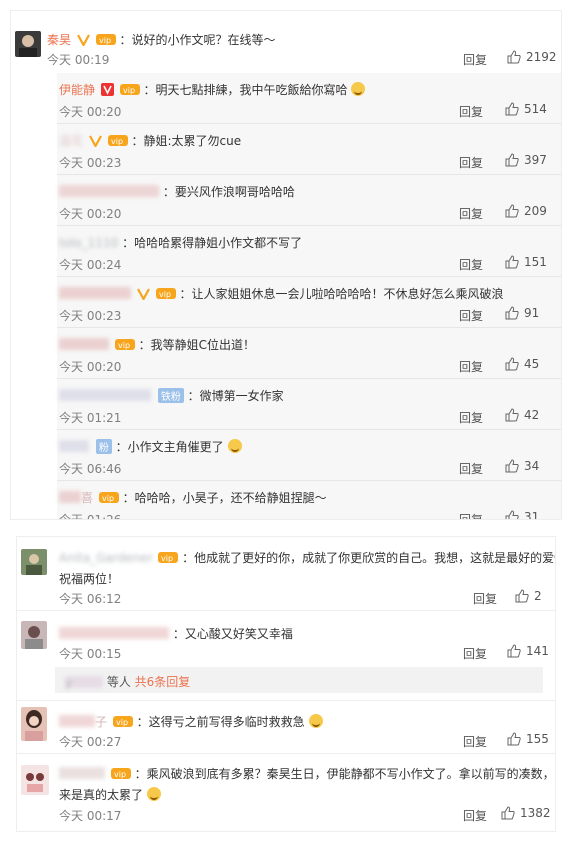 This screenshot has width=570, height=846. I want to click on sub-reply-1-time: 今天 00:23, so click(90, 163).